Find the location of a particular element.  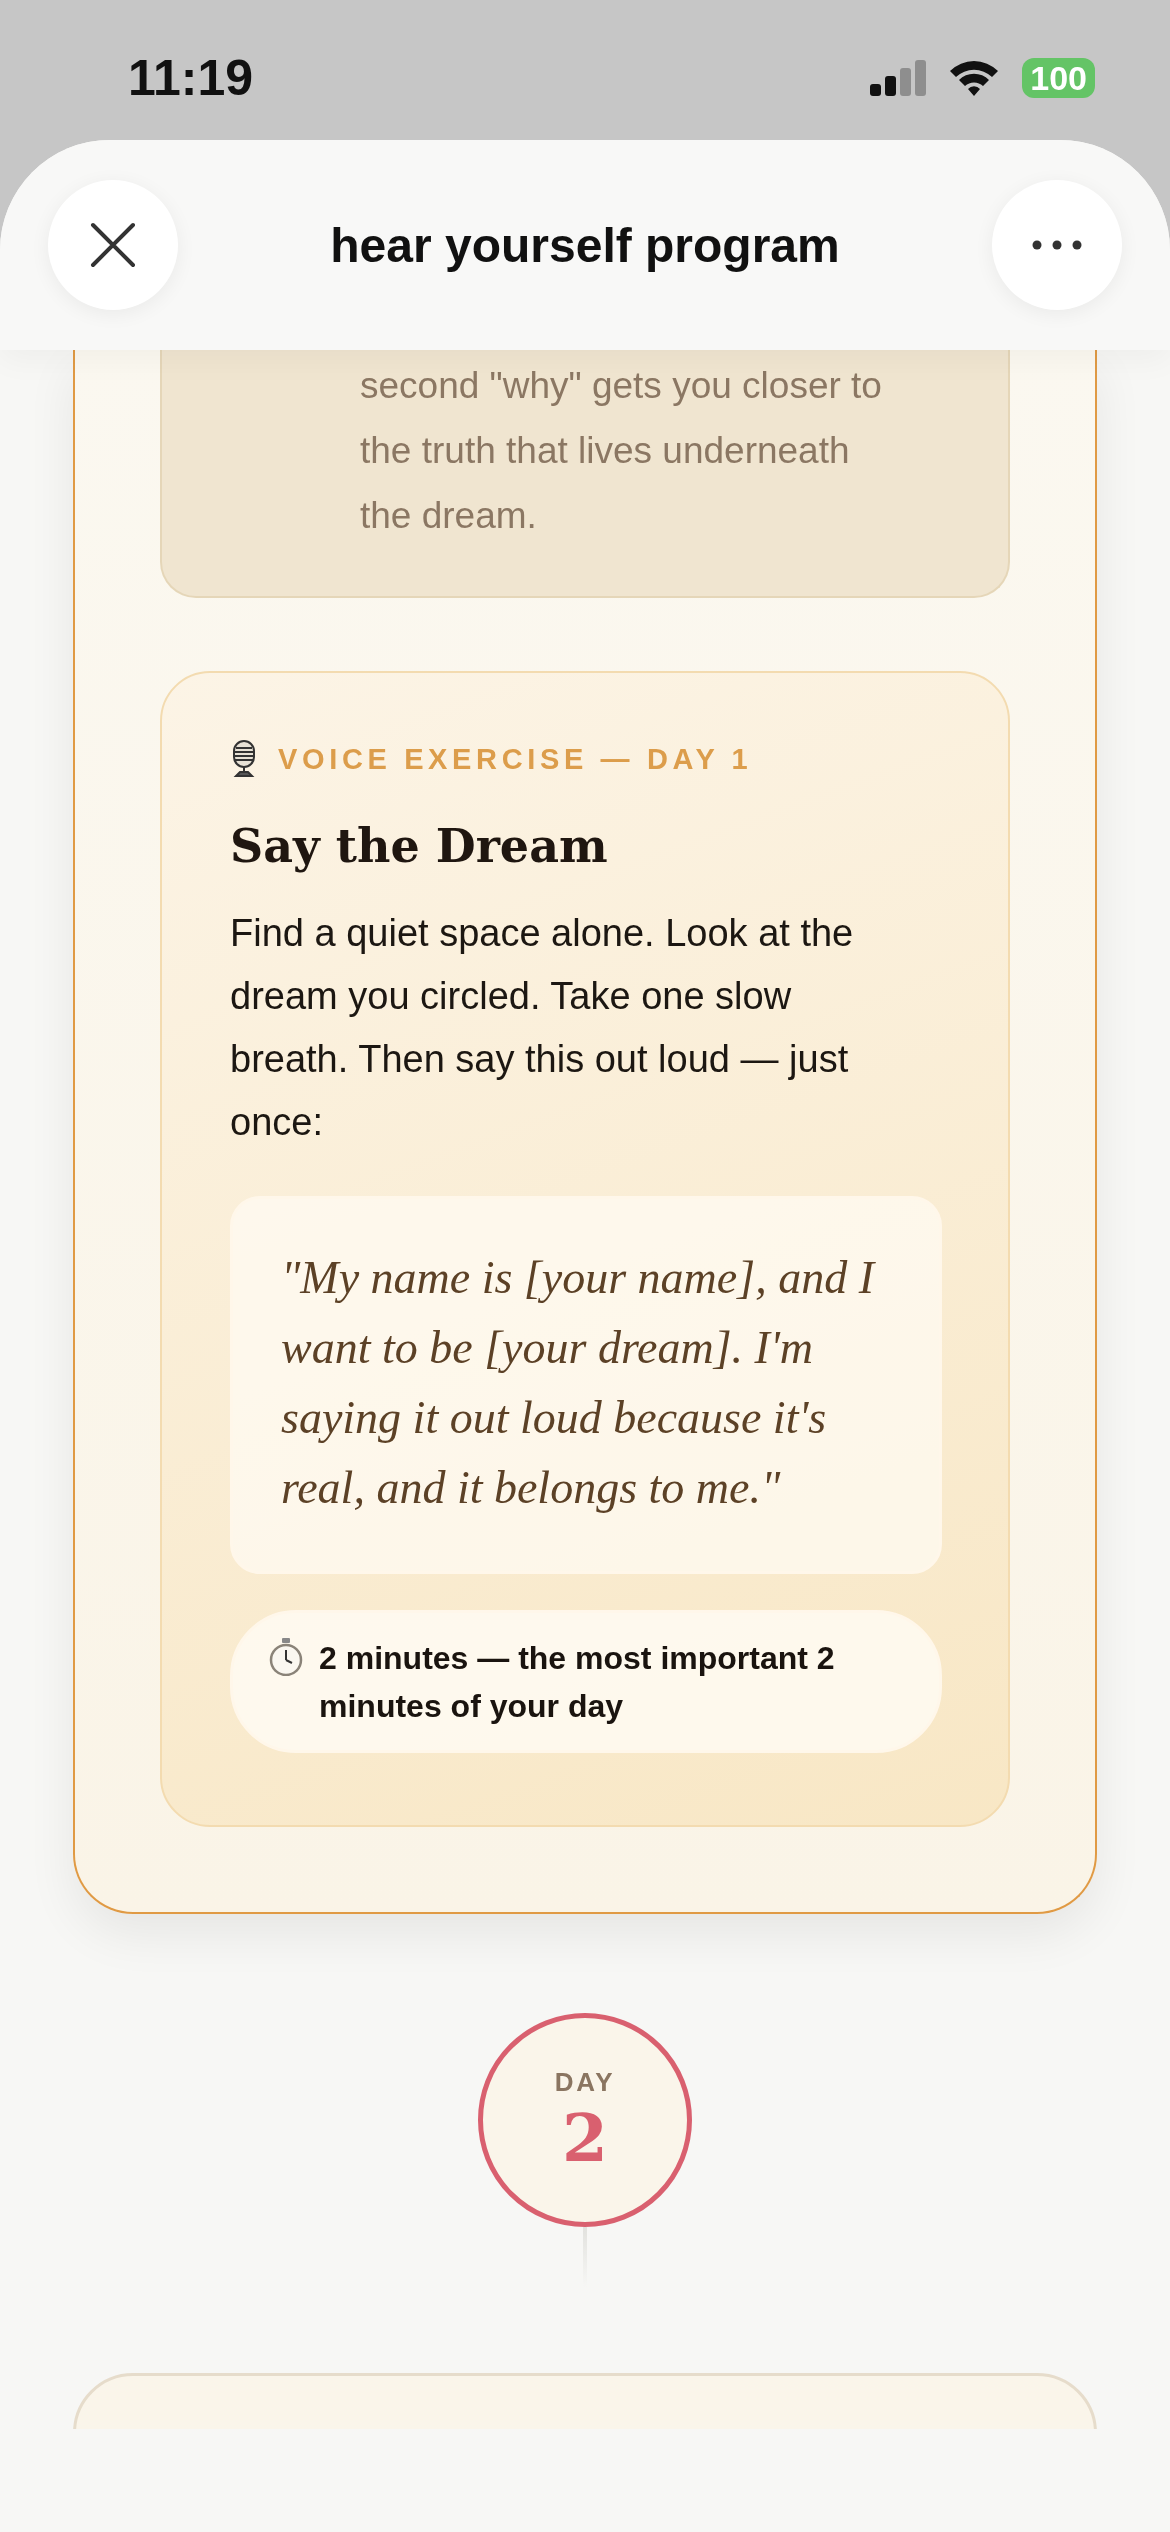

stopwatch-icon is located at coordinates (286, 1657).